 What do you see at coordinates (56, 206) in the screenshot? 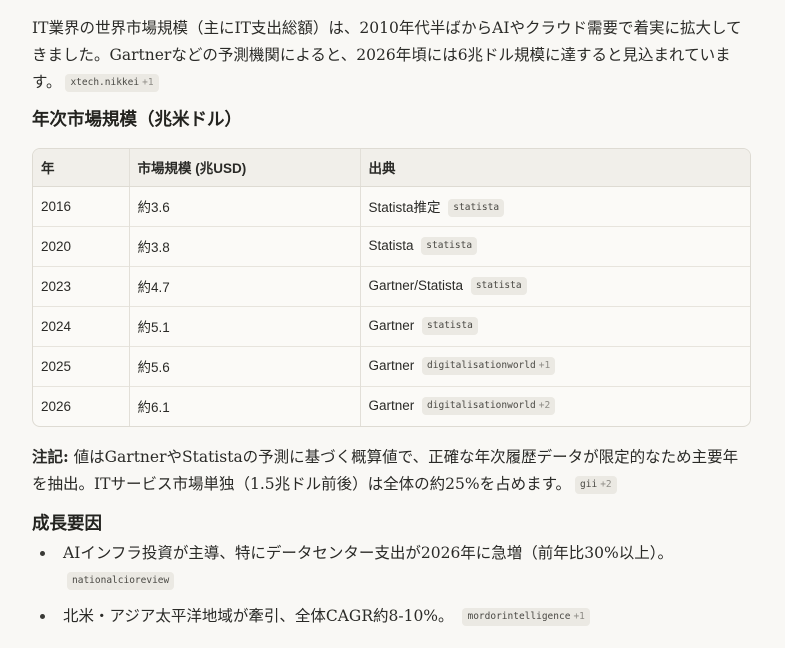
I see `cell-year: 2016` at bounding box center [56, 206].